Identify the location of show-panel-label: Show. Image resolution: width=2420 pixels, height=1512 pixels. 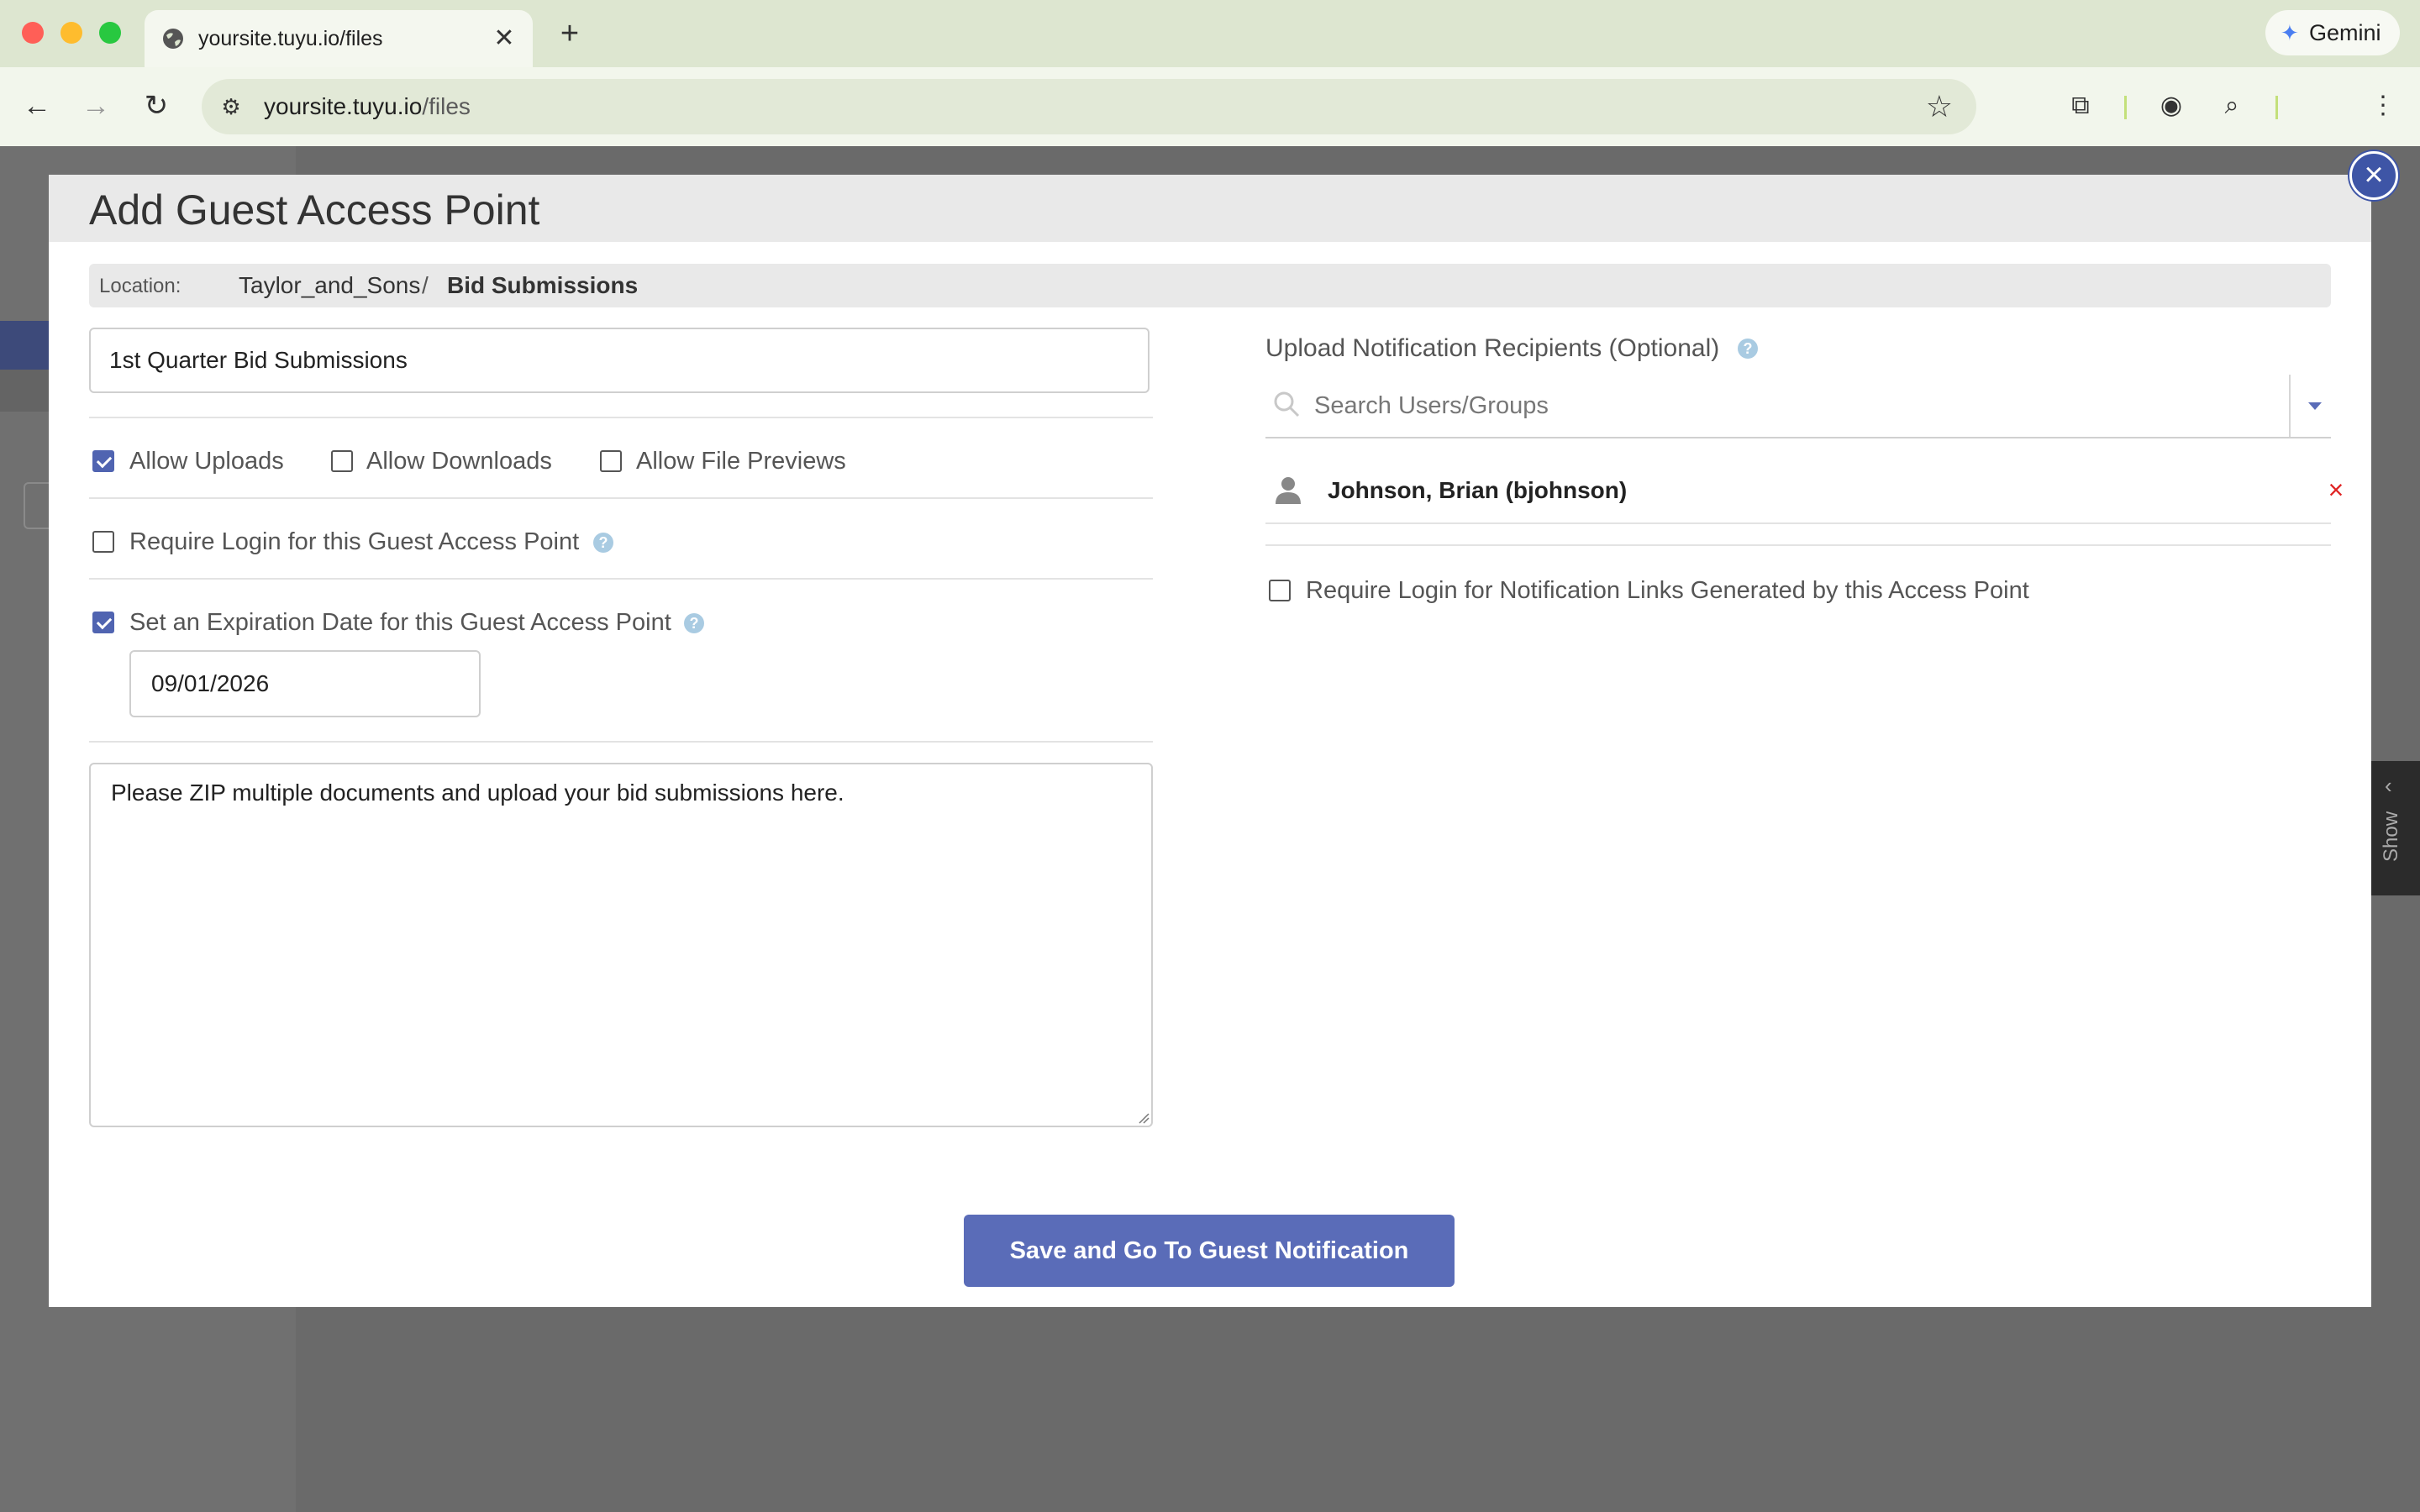
(2391, 836).